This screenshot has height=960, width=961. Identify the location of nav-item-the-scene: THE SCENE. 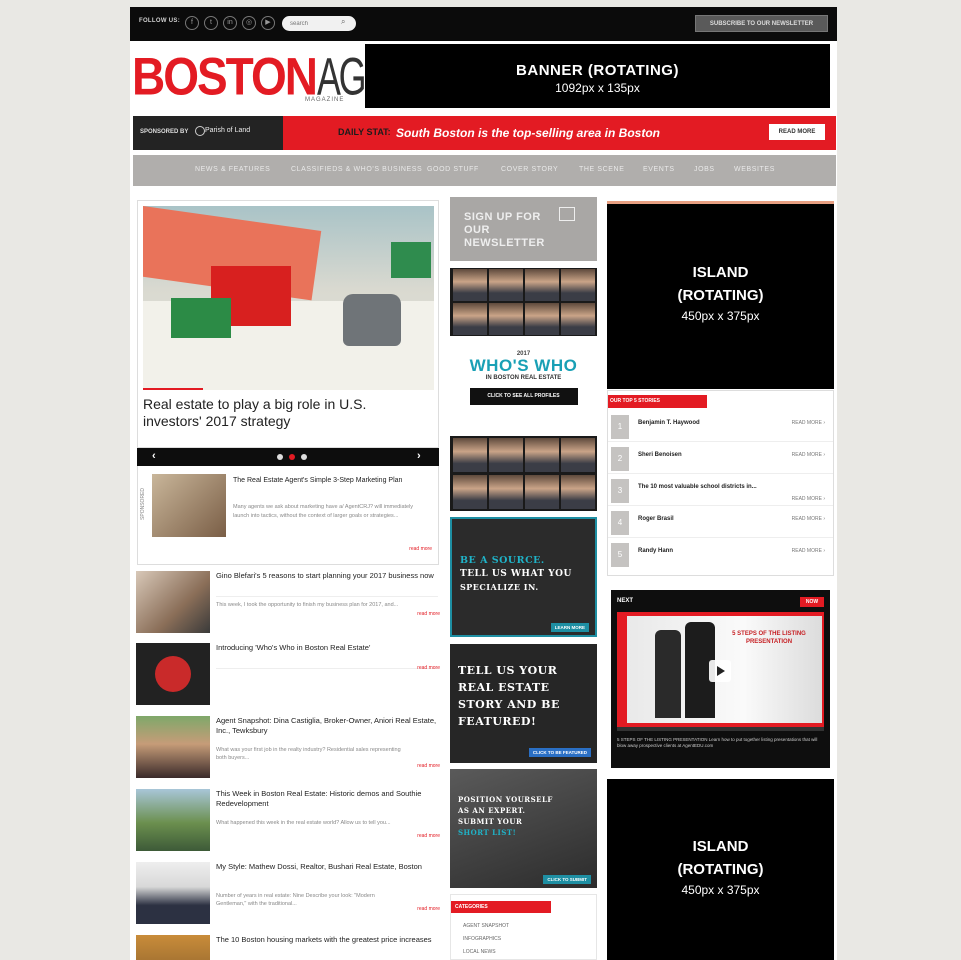
(601, 169).